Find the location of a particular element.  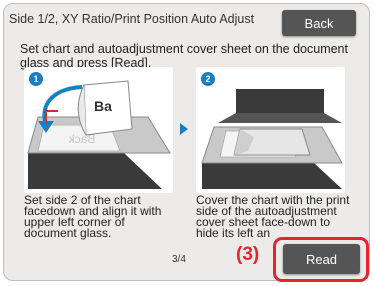

sheet-text: Ba is located at coordinates (103, 106).